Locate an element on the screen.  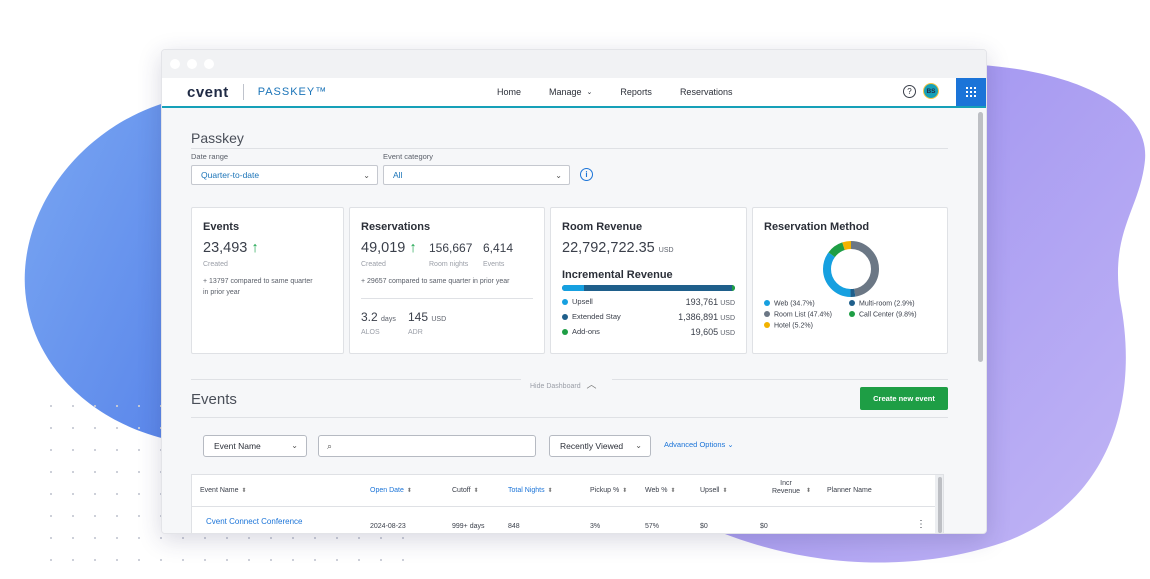
table-scrollbar is located at coordinates (939, 504).